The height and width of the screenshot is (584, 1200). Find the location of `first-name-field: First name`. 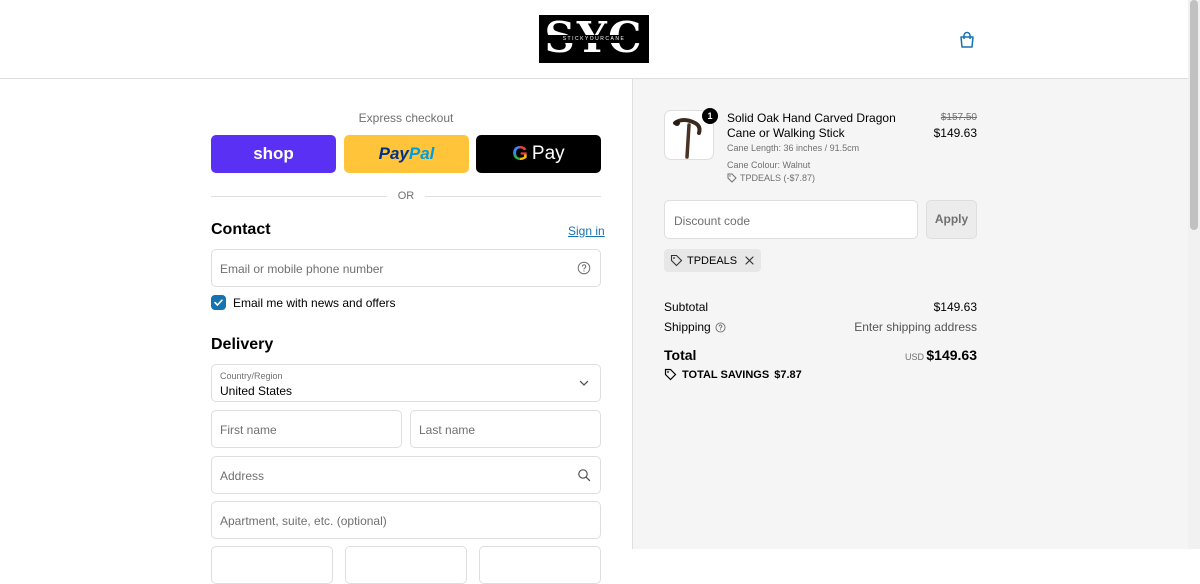

first-name-field: First name is located at coordinates (306, 429).